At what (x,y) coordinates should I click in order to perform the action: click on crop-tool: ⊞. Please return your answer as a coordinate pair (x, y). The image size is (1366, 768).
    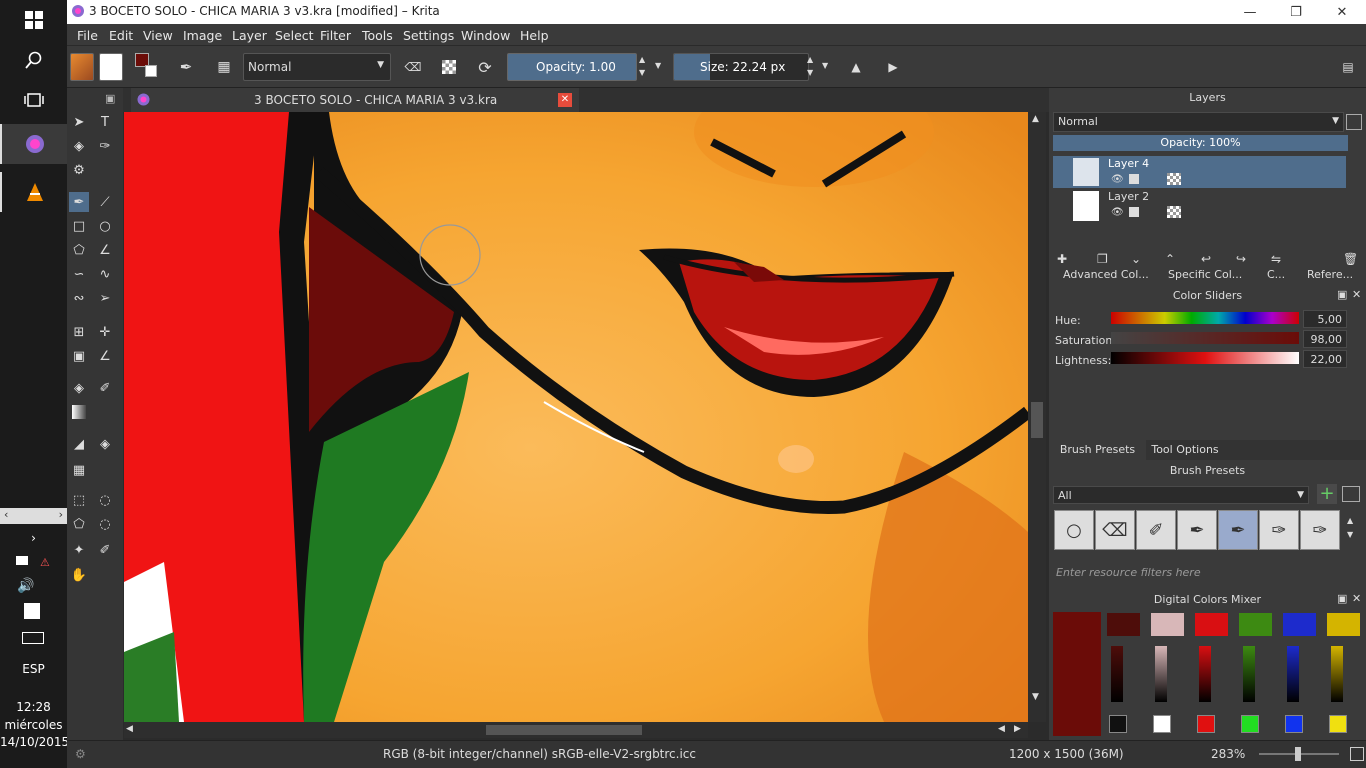
    Looking at the image, I should click on (79, 332).